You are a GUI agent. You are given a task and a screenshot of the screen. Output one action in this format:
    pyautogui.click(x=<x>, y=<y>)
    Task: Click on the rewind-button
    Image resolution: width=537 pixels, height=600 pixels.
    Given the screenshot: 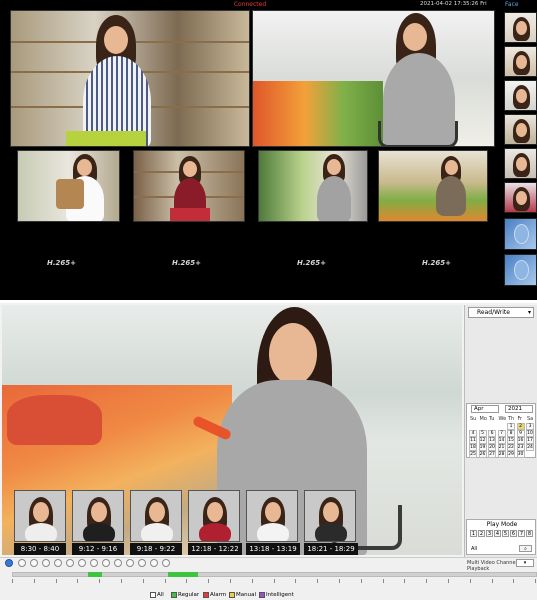 What is the action you would take?
    pyautogui.click(x=46, y=563)
    